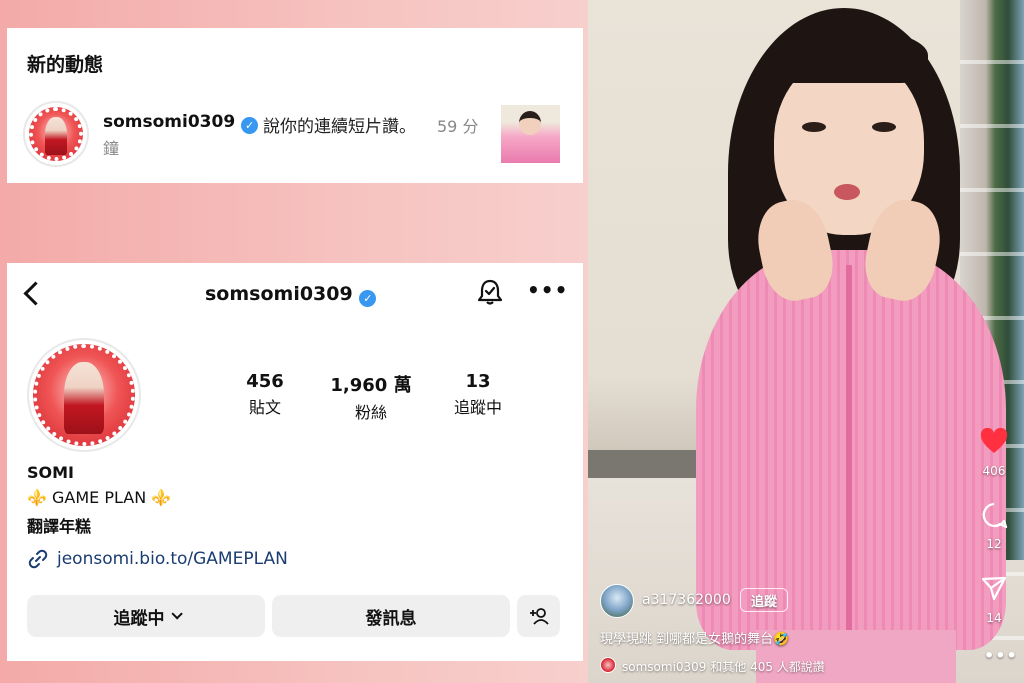  What do you see at coordinates (295, 105) in the screenshot?
I see `activity-card: 新的動態 somsomi0309 ✓ 說你的連續短片讚。 59 分 鐘` at bounding box center [295, 105].